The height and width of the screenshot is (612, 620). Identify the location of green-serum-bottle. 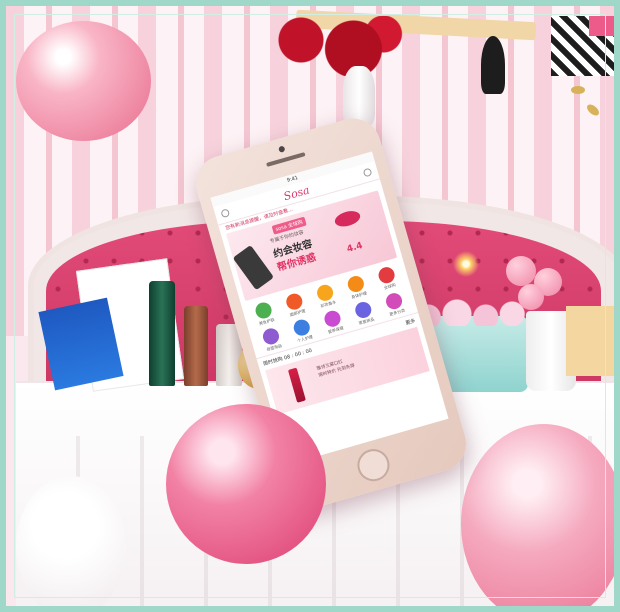
(162, 333).